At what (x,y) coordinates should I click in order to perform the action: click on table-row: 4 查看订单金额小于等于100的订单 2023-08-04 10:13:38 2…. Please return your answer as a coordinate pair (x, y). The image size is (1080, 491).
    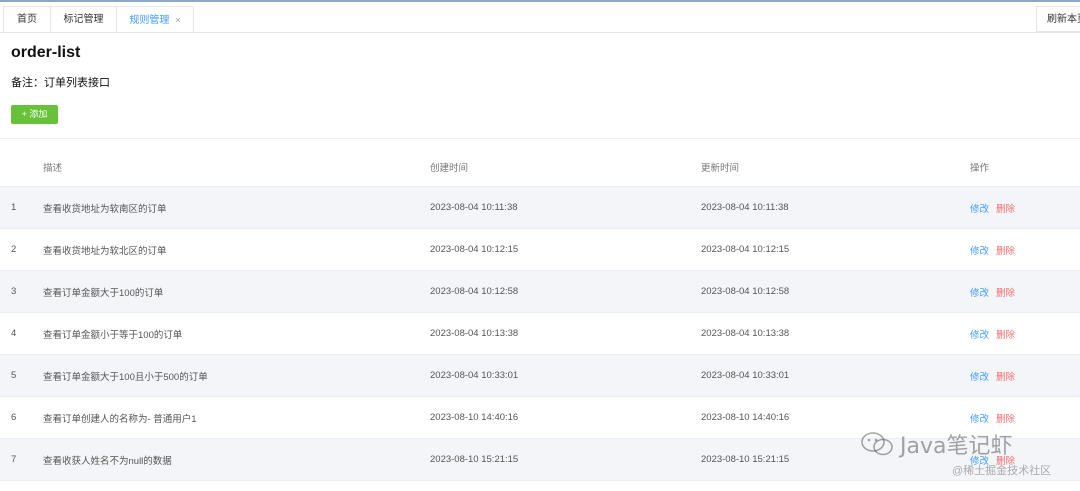
    Looking at the image, I should click on (540, 334).